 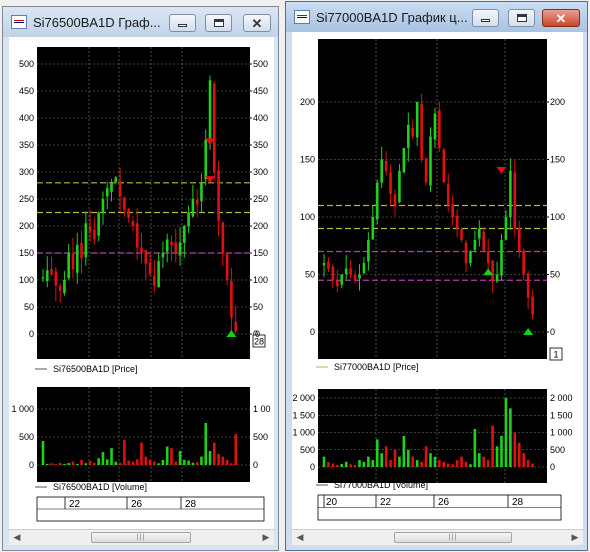 I want to click on close-icon: ✕, so click(x=257, y=23).